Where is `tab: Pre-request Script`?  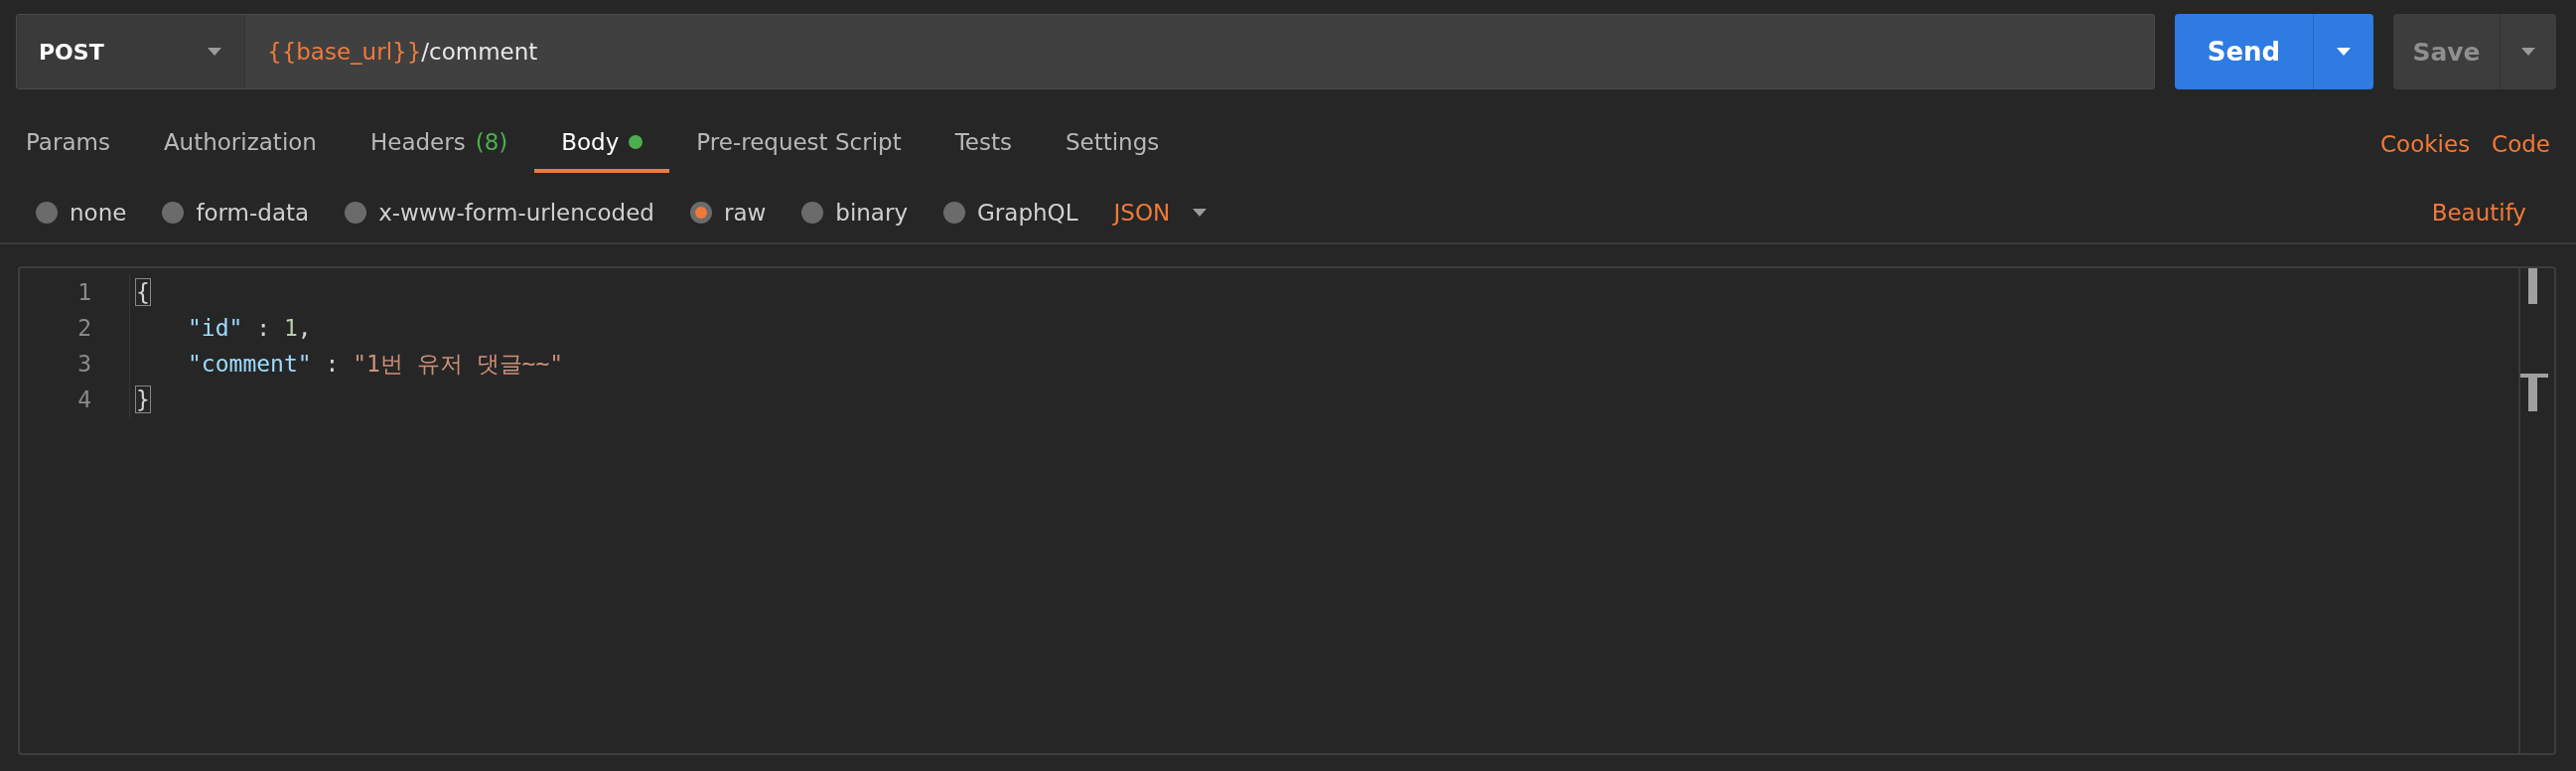 tab: Pre-request Script is located at coordinates (799, 144).